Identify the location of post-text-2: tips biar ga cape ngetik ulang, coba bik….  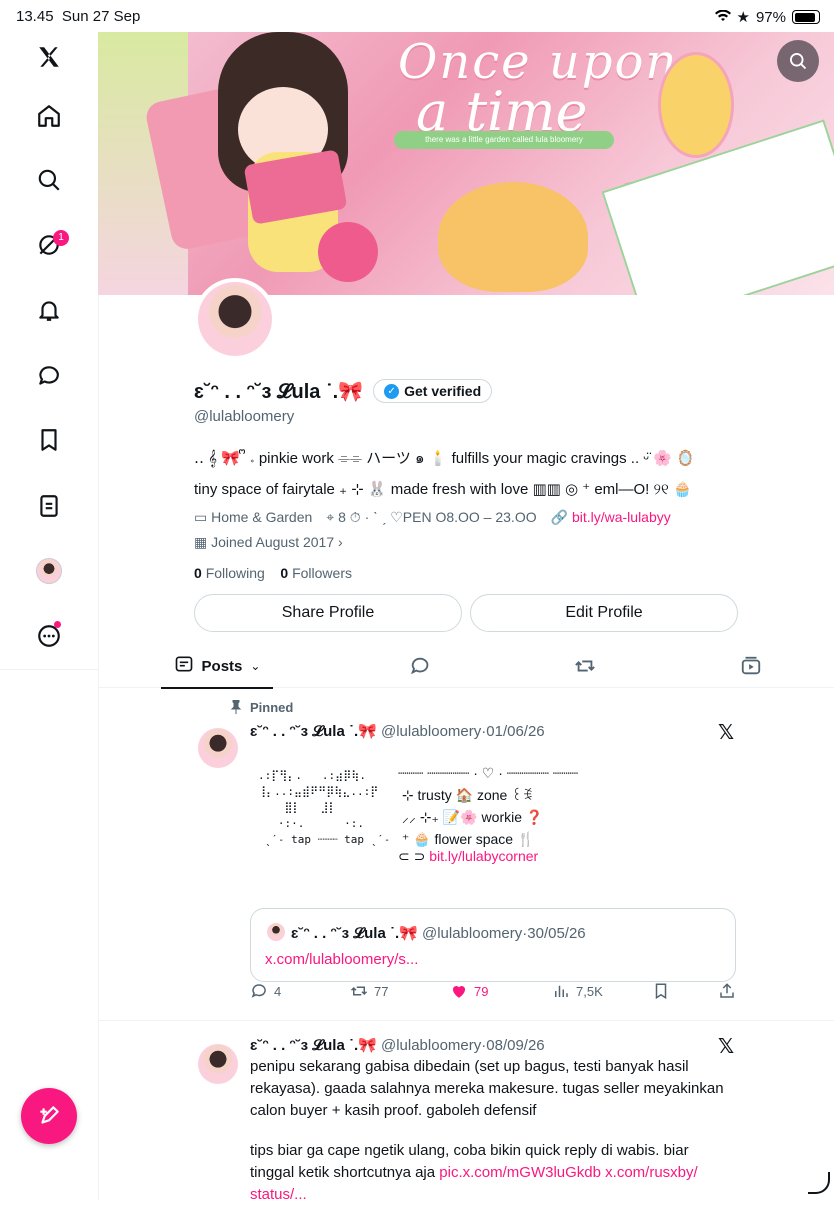
(474, 1172).